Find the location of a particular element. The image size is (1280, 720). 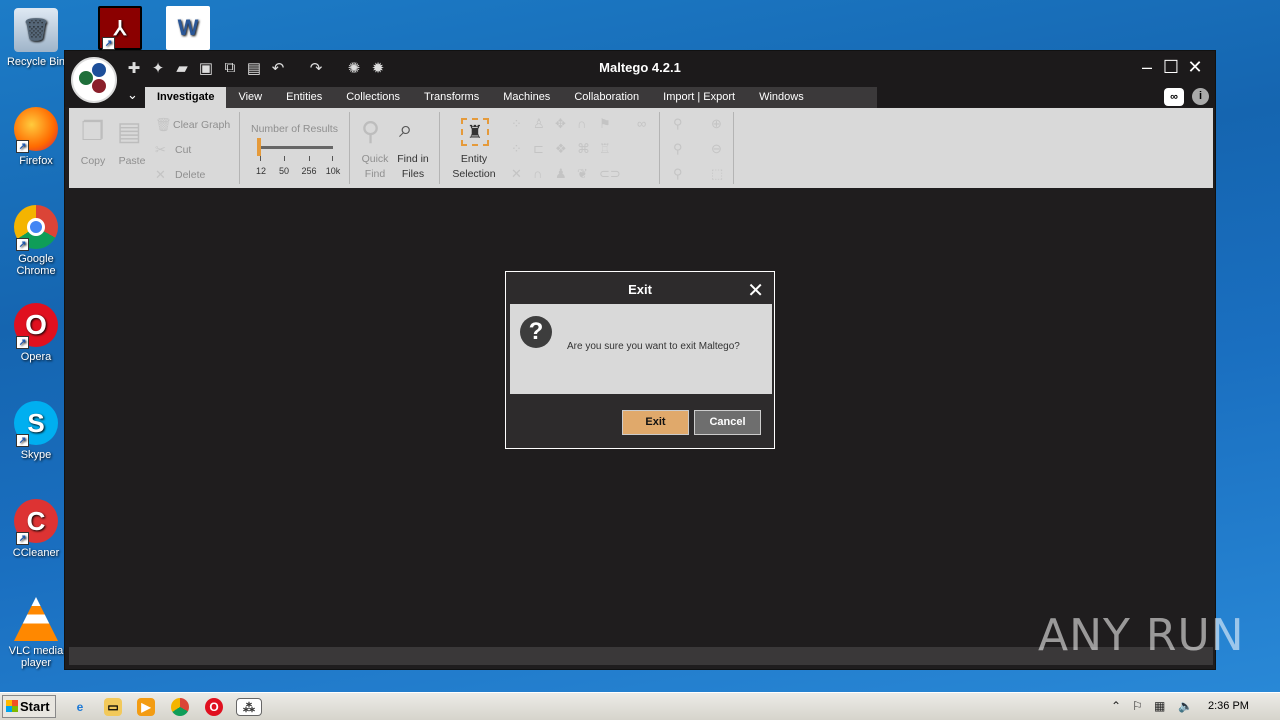

desktop-icon-acrobat: ⅄ ↗ is located at coordinates (120, 30).